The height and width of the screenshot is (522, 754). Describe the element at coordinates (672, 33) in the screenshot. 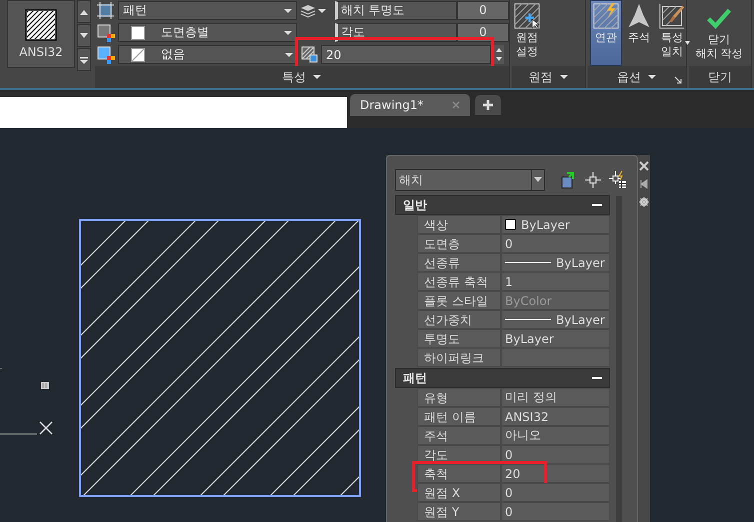

I see `option-button: 특성 일치` at that location.